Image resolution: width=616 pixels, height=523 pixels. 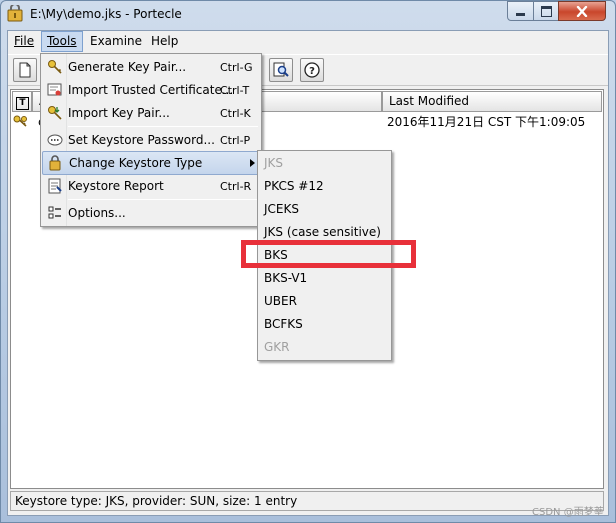 I want to click on password-icon, so click(x=55, y=140).